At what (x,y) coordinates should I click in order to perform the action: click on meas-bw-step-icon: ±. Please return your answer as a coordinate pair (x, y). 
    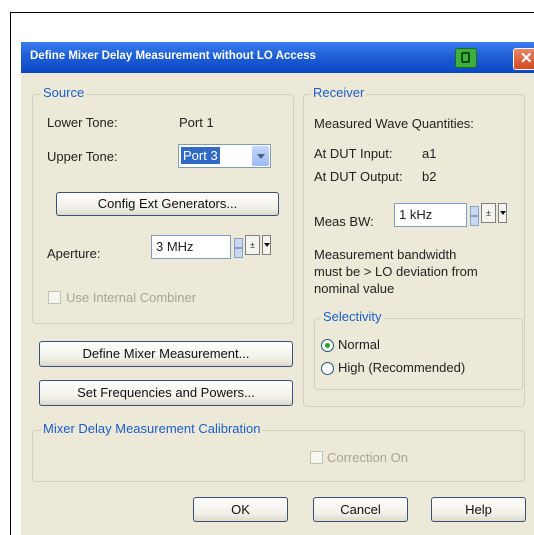
    Looking at the image, I should click on (488, 213).